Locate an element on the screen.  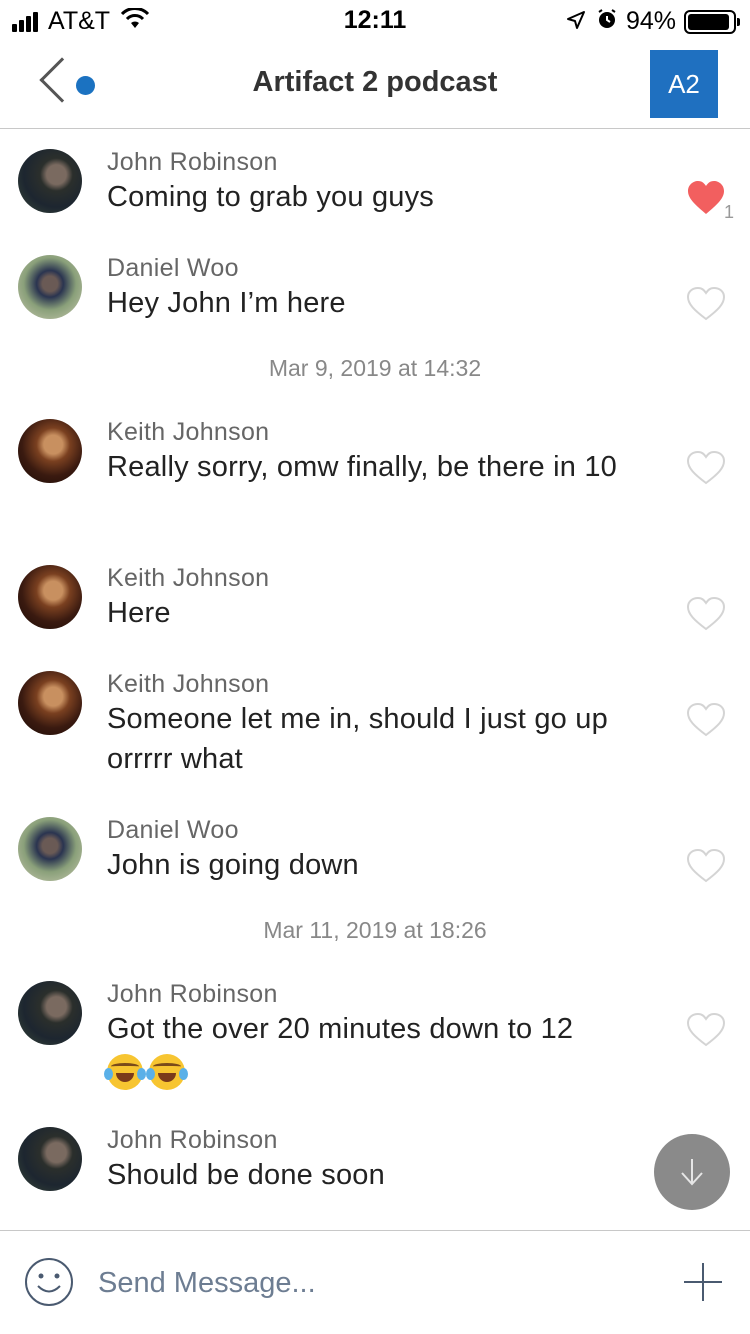
date-divider: Mar 11, 2019 at 18:26 is located at coordinates (375, 930).